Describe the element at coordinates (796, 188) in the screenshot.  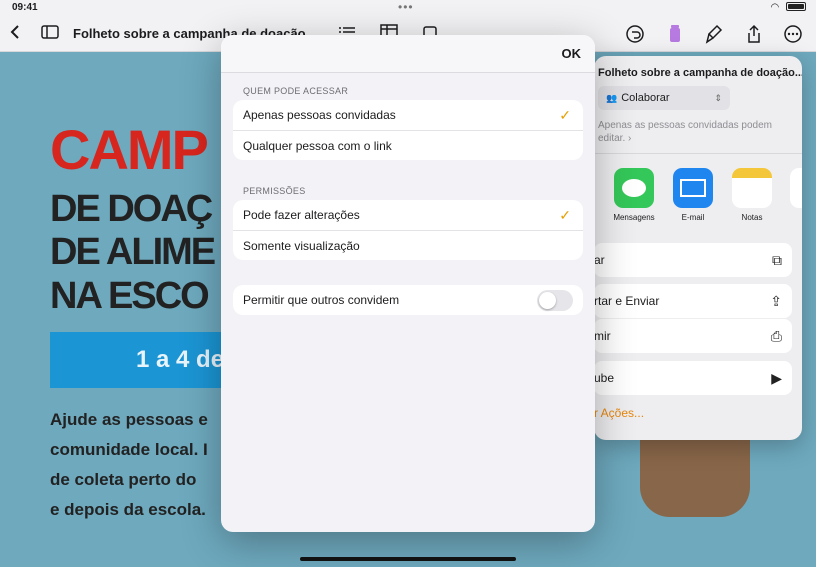
I see `reminders-icon` at that location.